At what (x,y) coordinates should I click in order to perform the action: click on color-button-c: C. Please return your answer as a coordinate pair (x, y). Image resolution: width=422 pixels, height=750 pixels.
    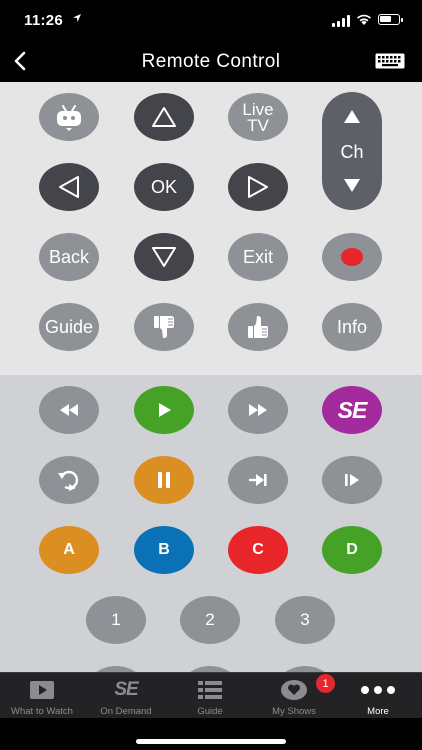
    Looking at the image, I should click on (258, 550).